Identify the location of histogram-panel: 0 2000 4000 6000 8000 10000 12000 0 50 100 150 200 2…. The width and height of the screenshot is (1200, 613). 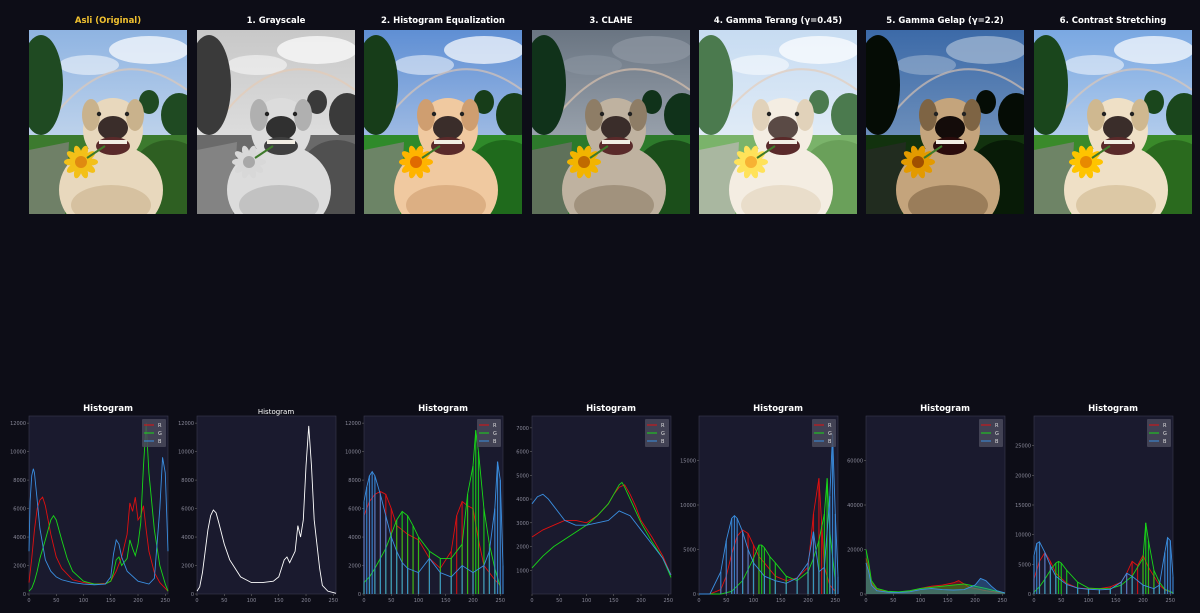
(86, 510).